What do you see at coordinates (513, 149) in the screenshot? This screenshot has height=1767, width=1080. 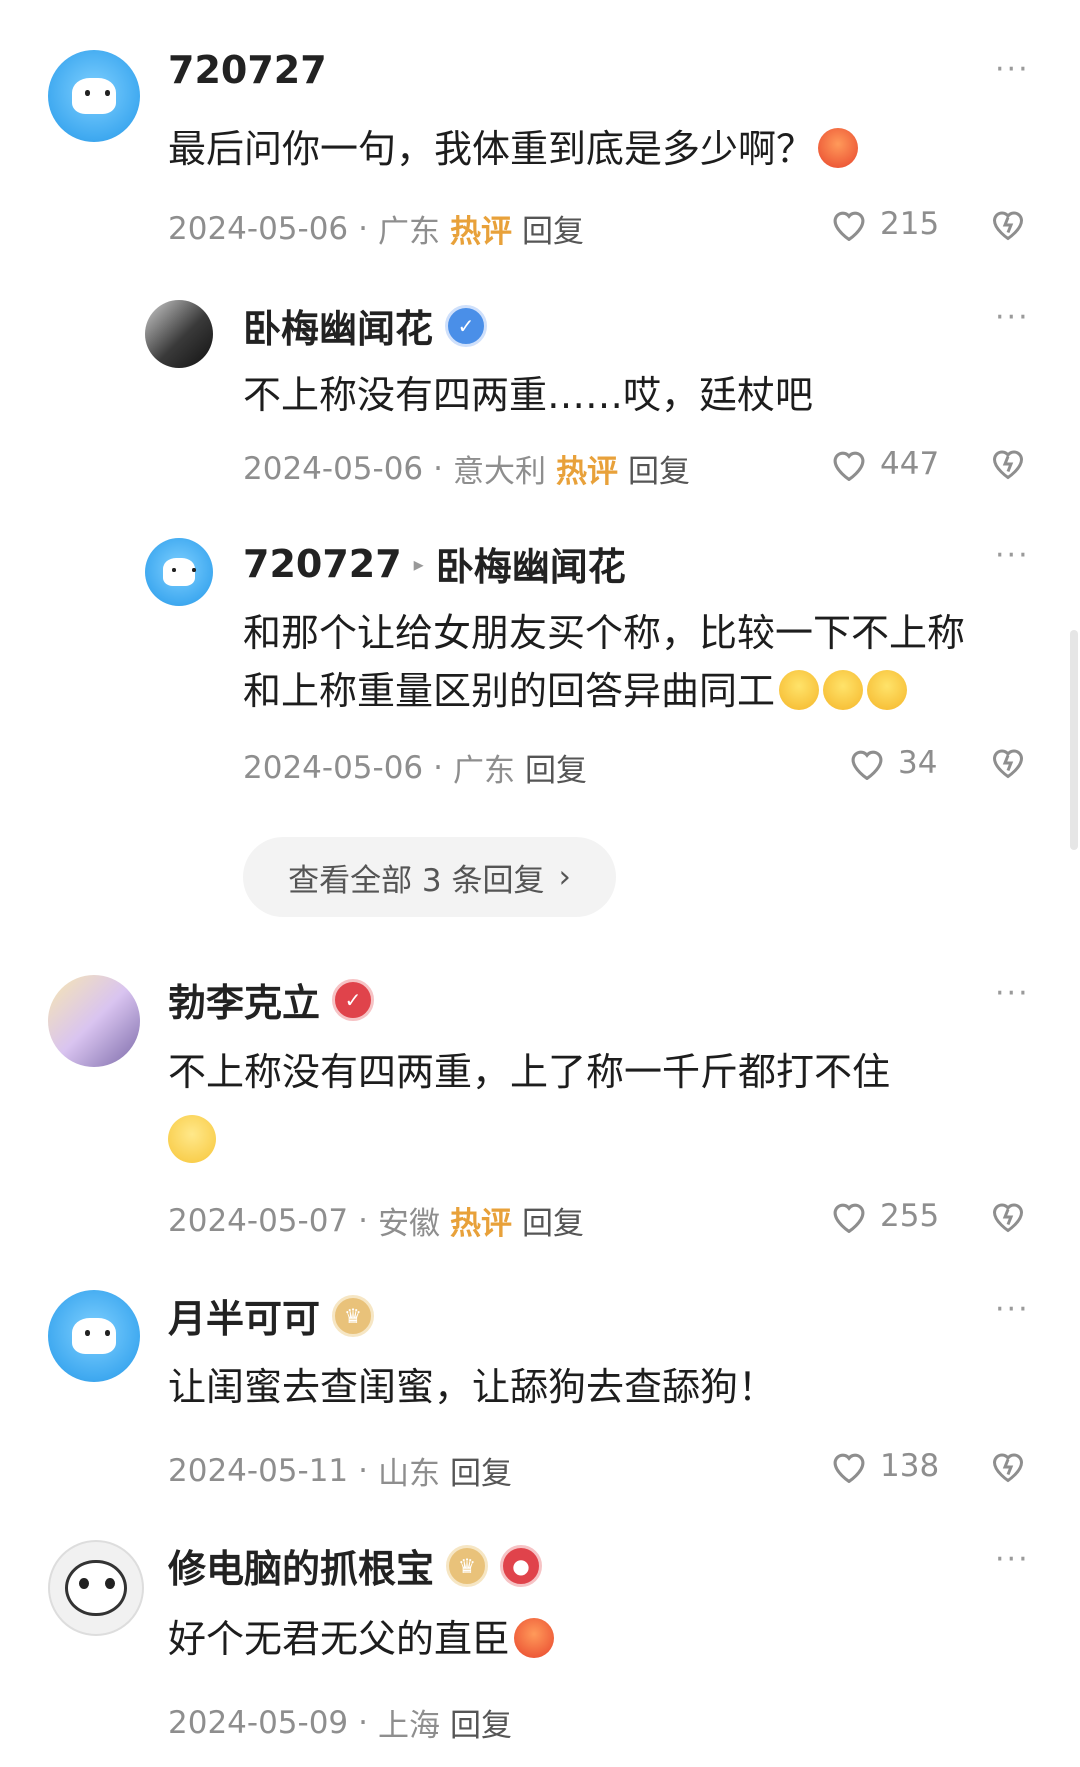 I see `comment-text: 最后问你一句，我体重到底是多少啊？` at bounding box center [513, 149].